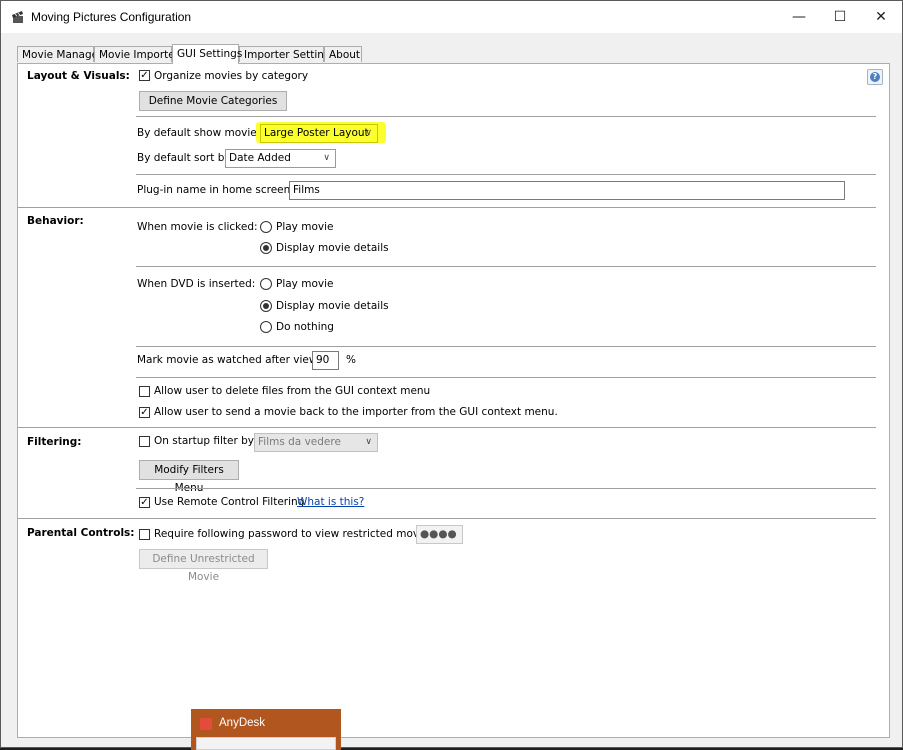  What do you see at coordinates (144, 75) in the screenshot?
I see `organize-by-category-checkbox: ✓` at bounding box center [144, 75].